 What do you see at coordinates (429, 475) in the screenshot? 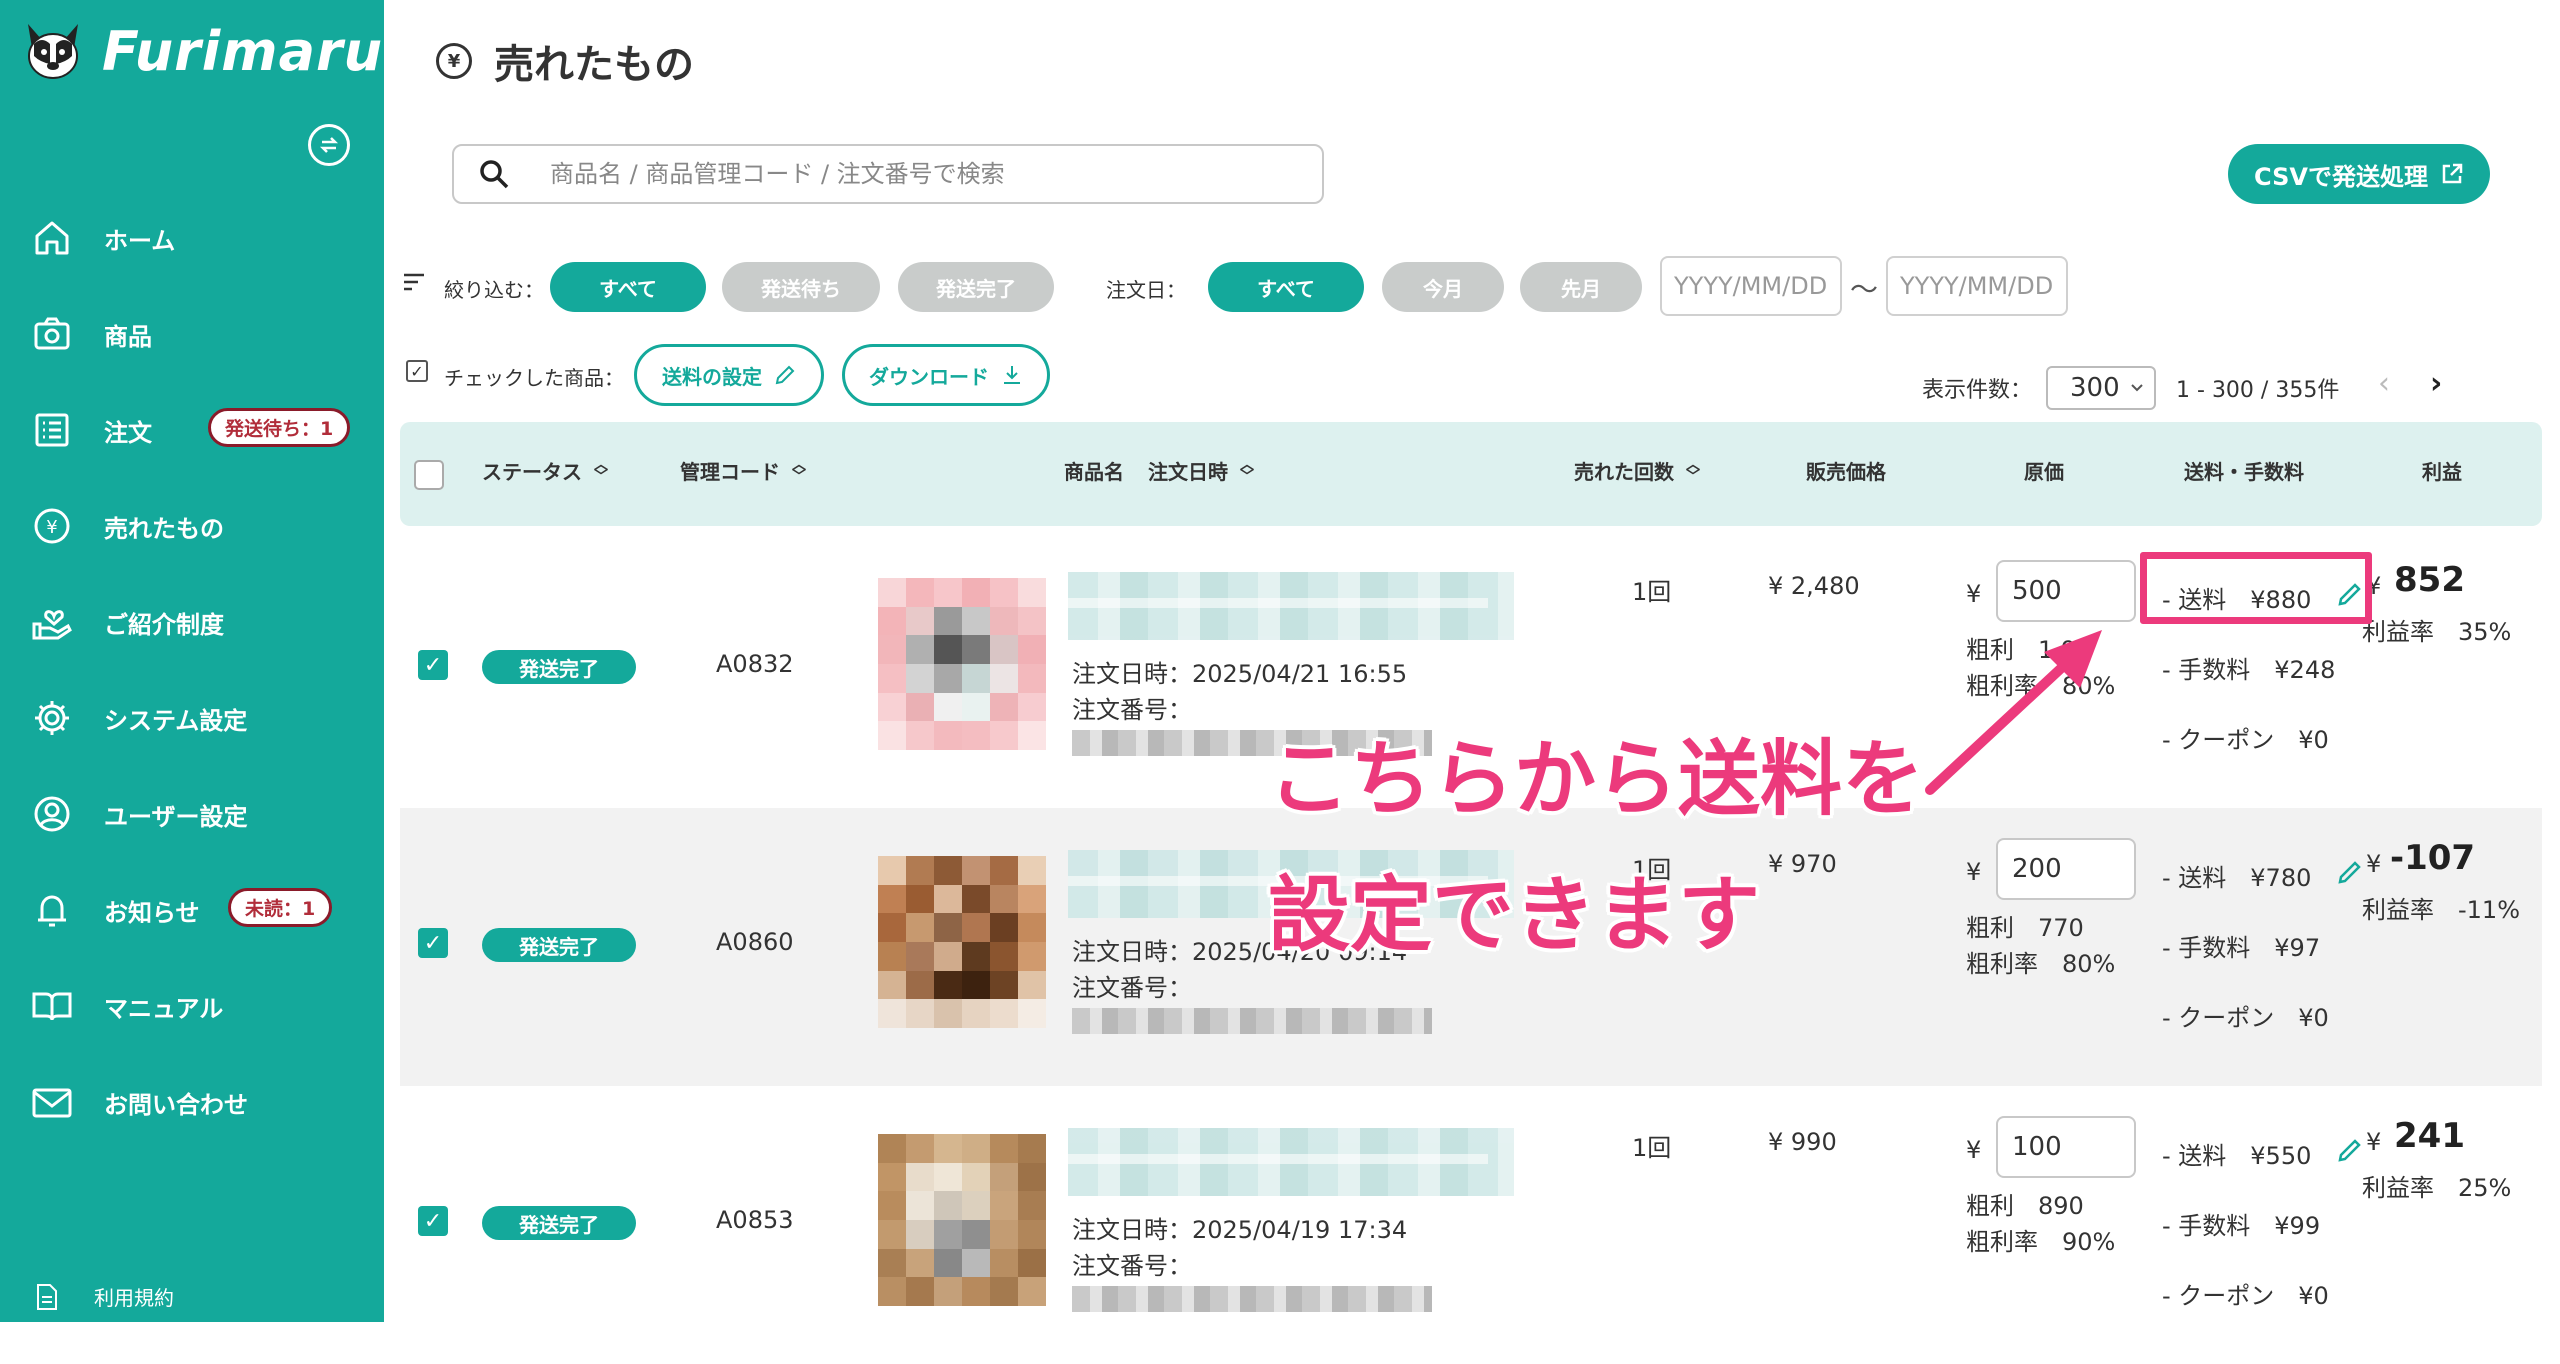
I see `select-all-checkbox` at bounding box center [429, 475].